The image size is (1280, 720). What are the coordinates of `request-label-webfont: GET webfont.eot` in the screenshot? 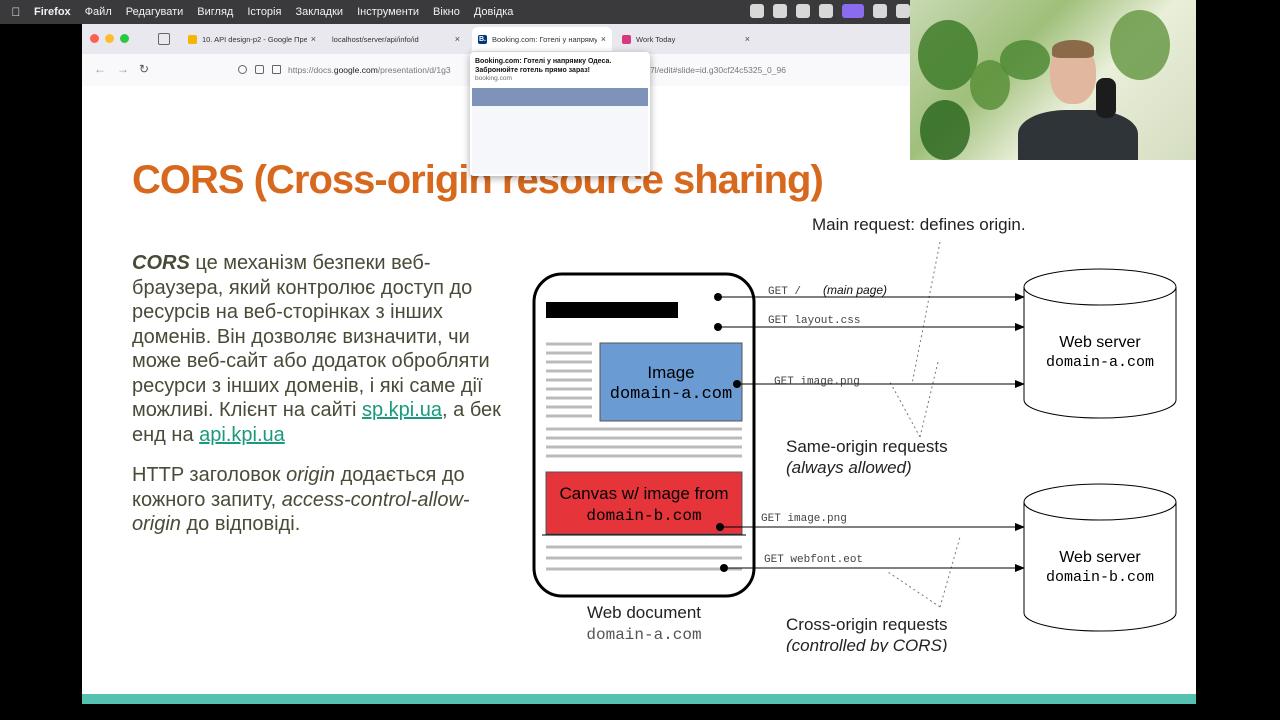 It's located at (813, 560).